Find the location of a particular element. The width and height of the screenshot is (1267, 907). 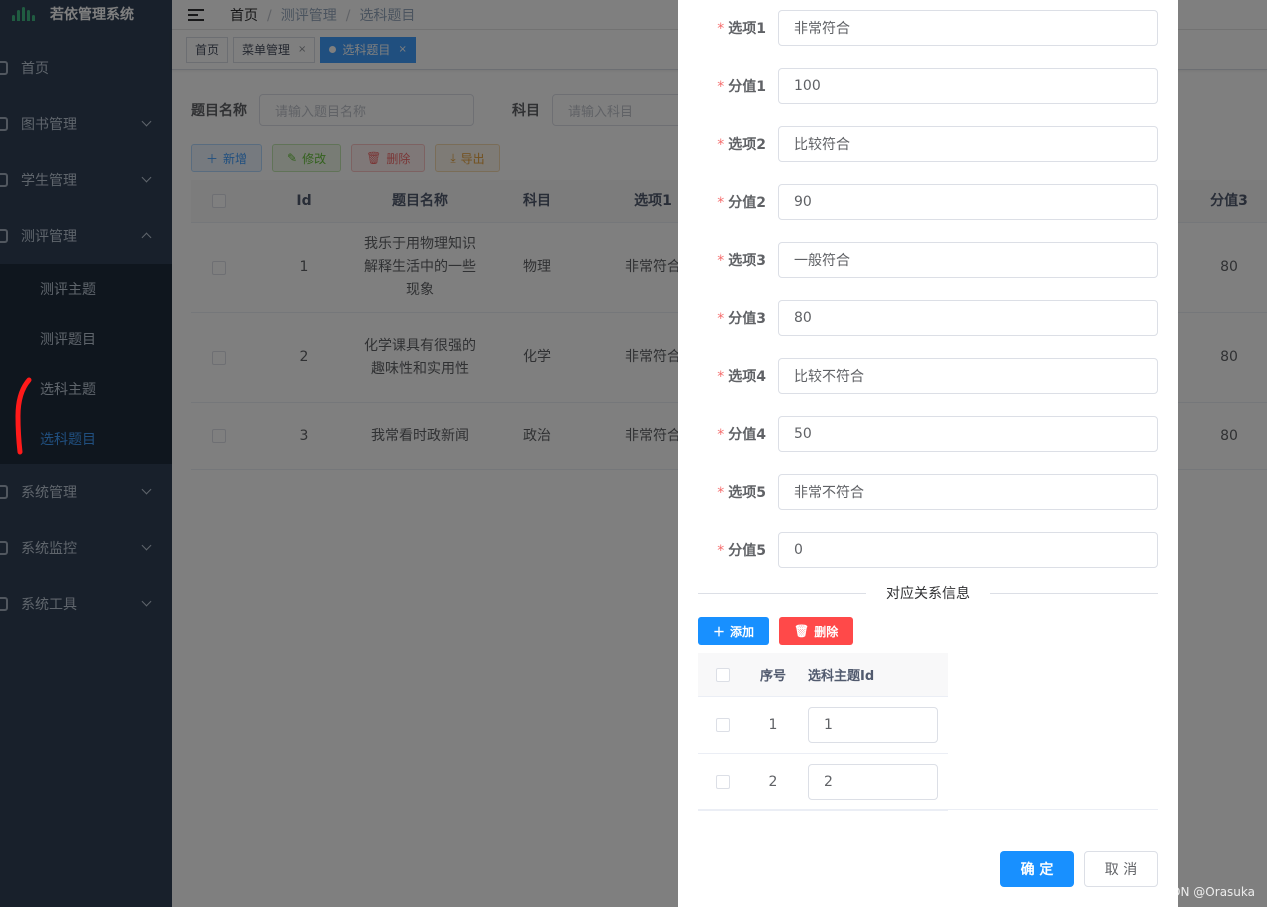

field-label: 分值1 is located at coordinates (747, 87).